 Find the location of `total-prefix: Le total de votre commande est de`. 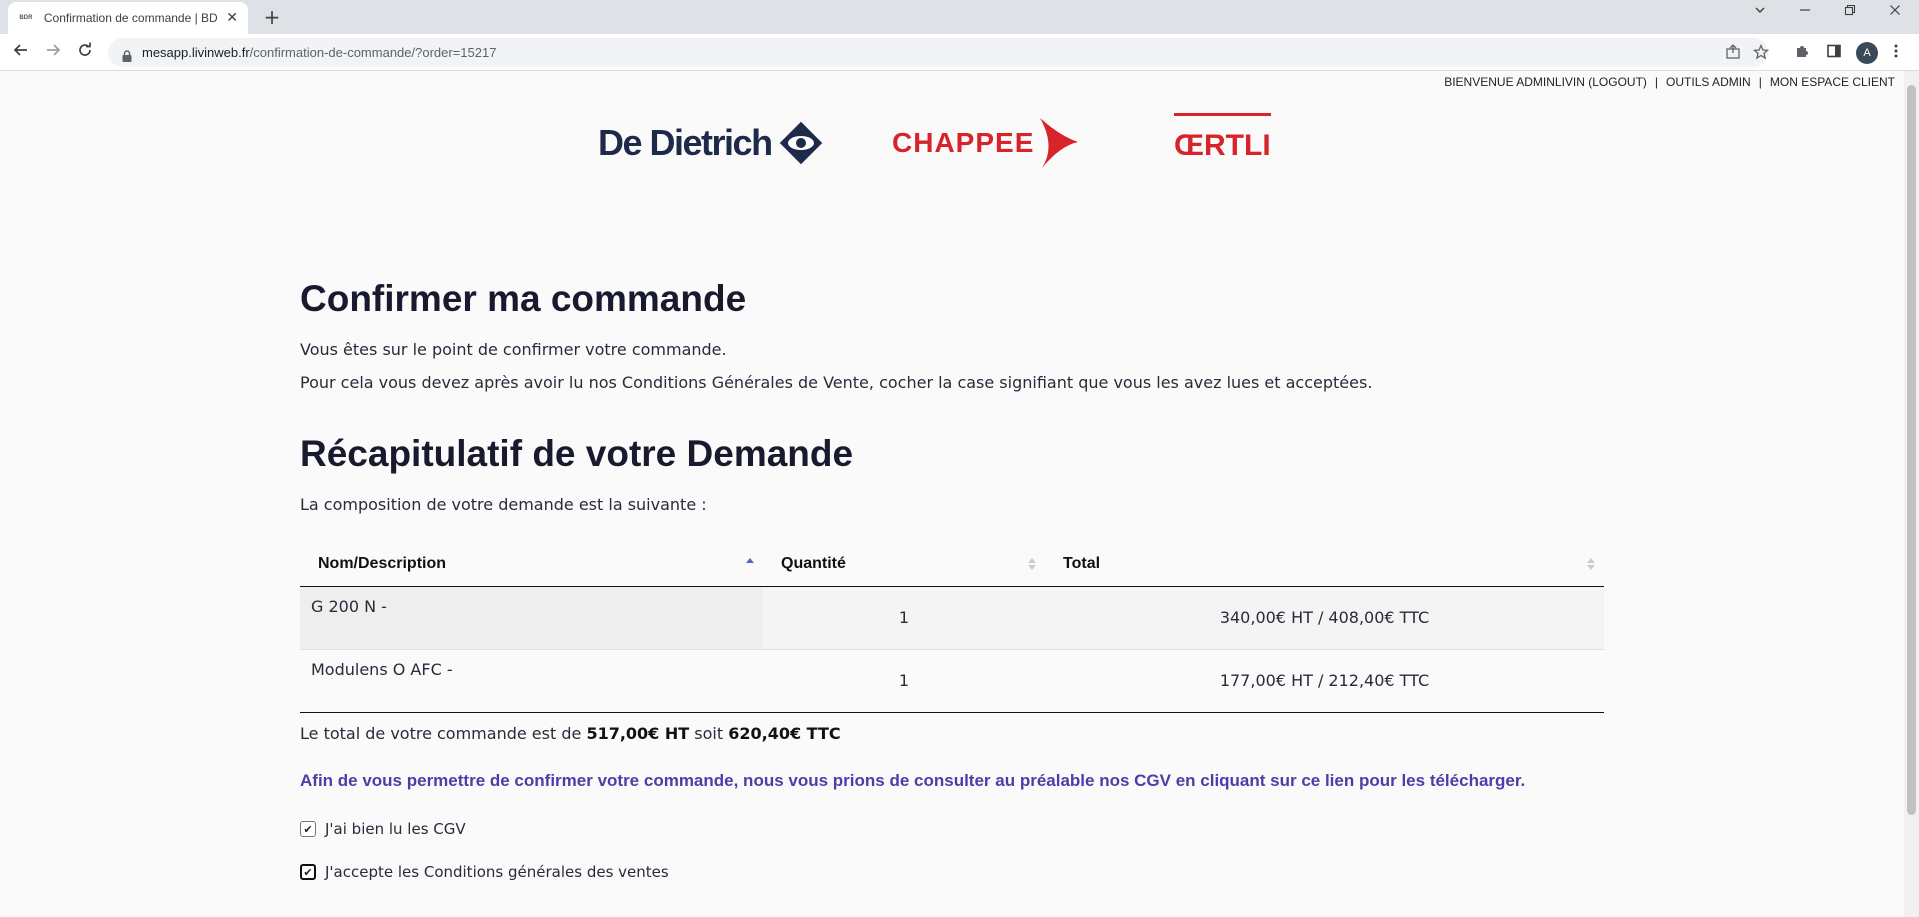

total-prefix: Le total de votre commande est de is located at coordinates (441, 733).